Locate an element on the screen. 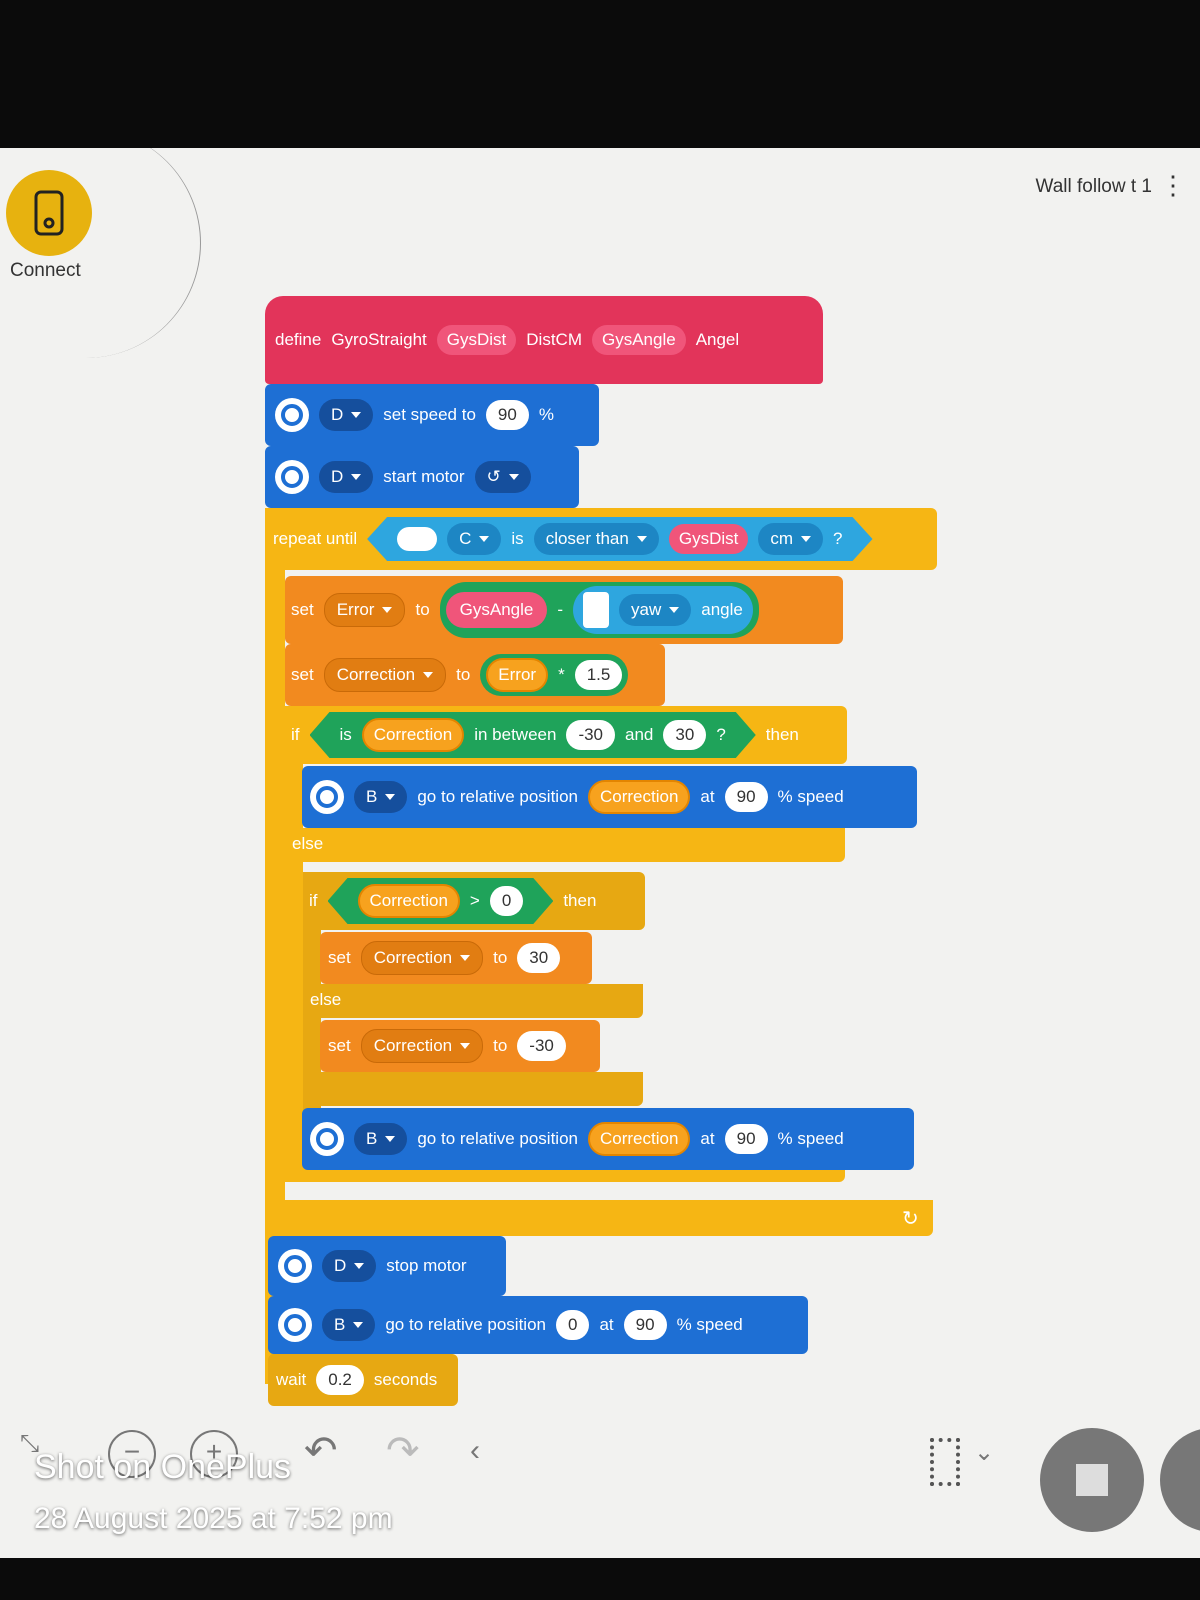 The image size is (1200, 1600). set-speed-block: D set speed to 90 % is located at coordinates (432, 415).